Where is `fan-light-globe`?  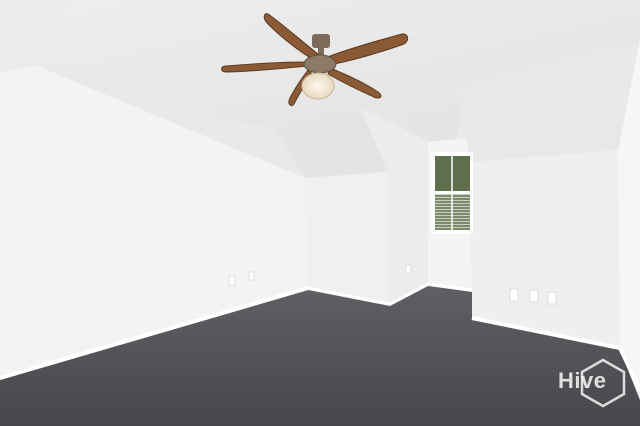
fan-light-globe is located at coordinates (318, 86).